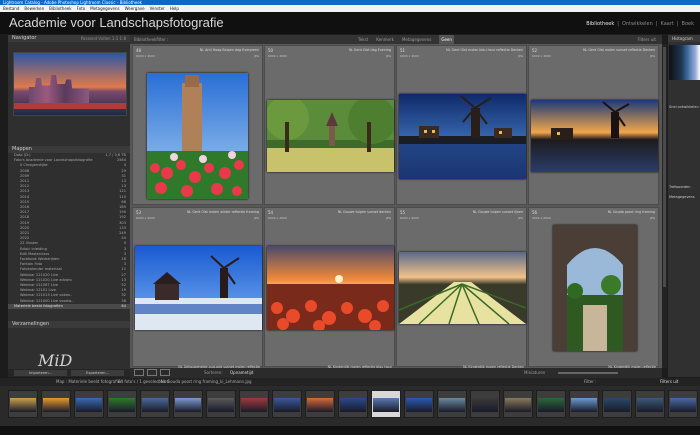  Describe the element at coordinates (669, 382) in the screenshot. I see `filmstrip-filter-value: Filters uit` at that location.